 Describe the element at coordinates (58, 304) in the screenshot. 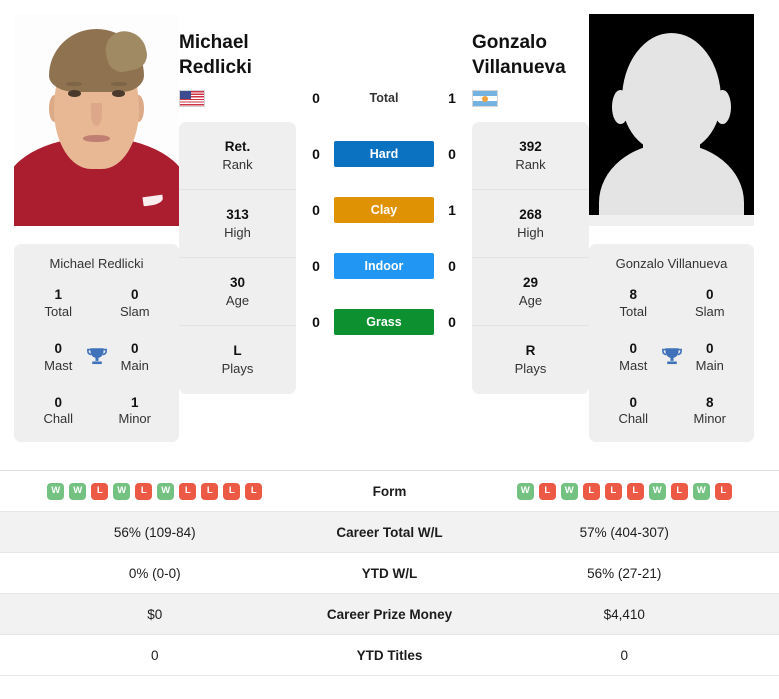

I see `left-titles-total: 1 Total` at that location.